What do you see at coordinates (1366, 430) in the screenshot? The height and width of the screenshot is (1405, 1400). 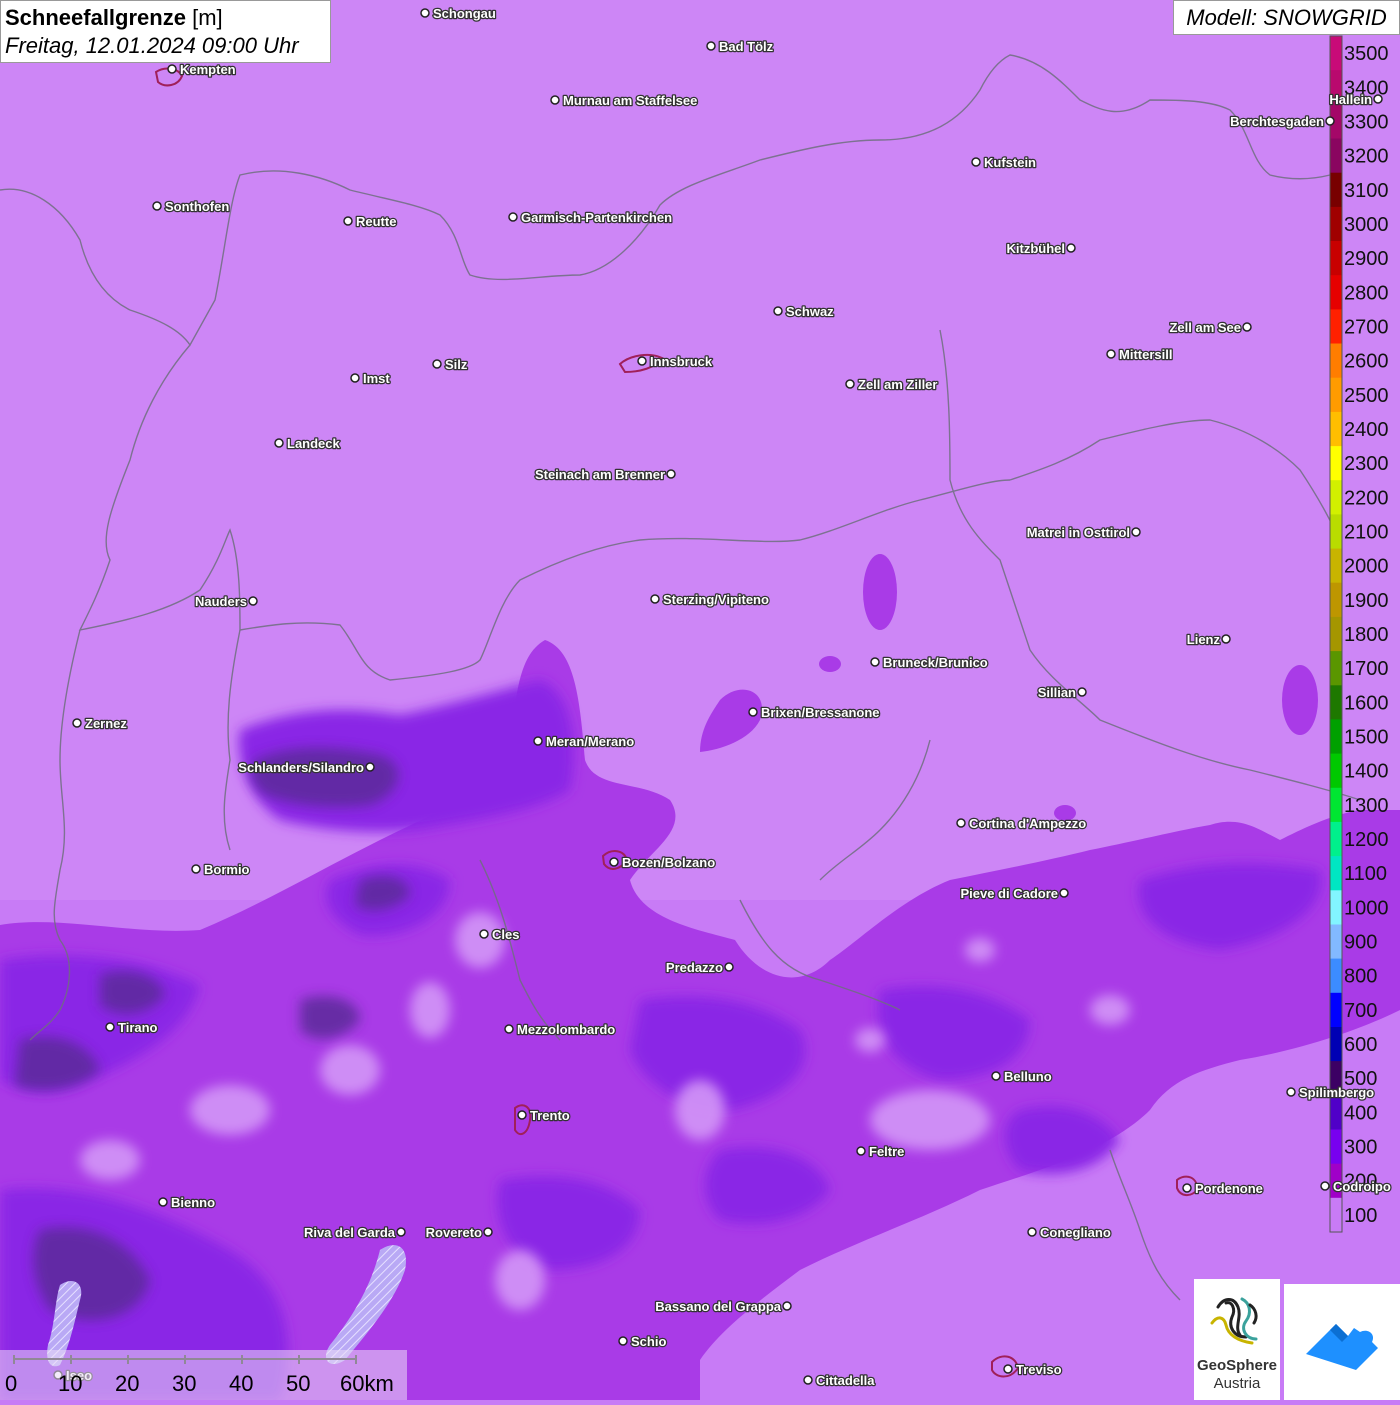 I see `legend-label-2400: 2400` at bounding box center [1366, 430].